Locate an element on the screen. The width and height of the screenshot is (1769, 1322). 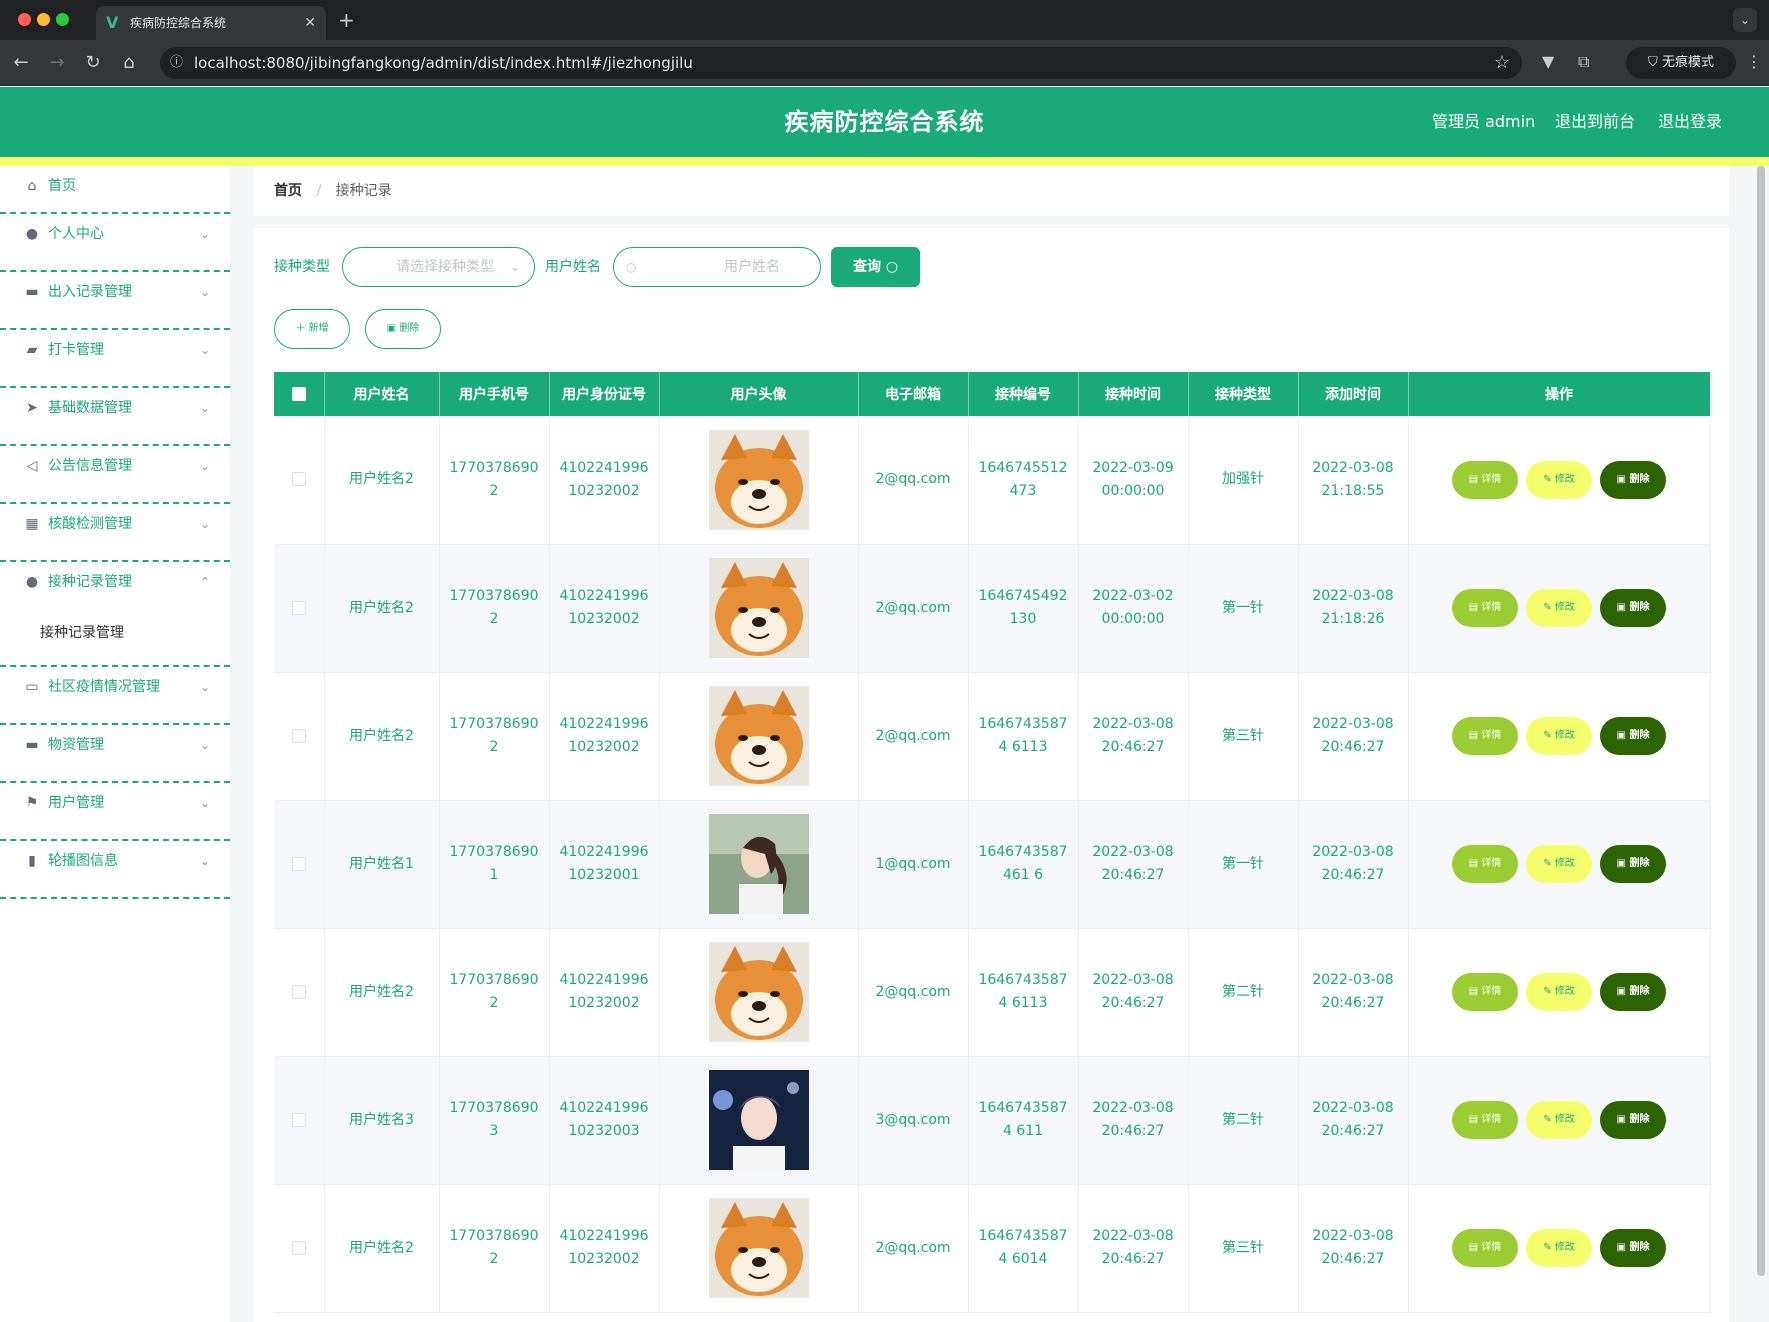
back-icon: ← is located at coordinates (21, 63).